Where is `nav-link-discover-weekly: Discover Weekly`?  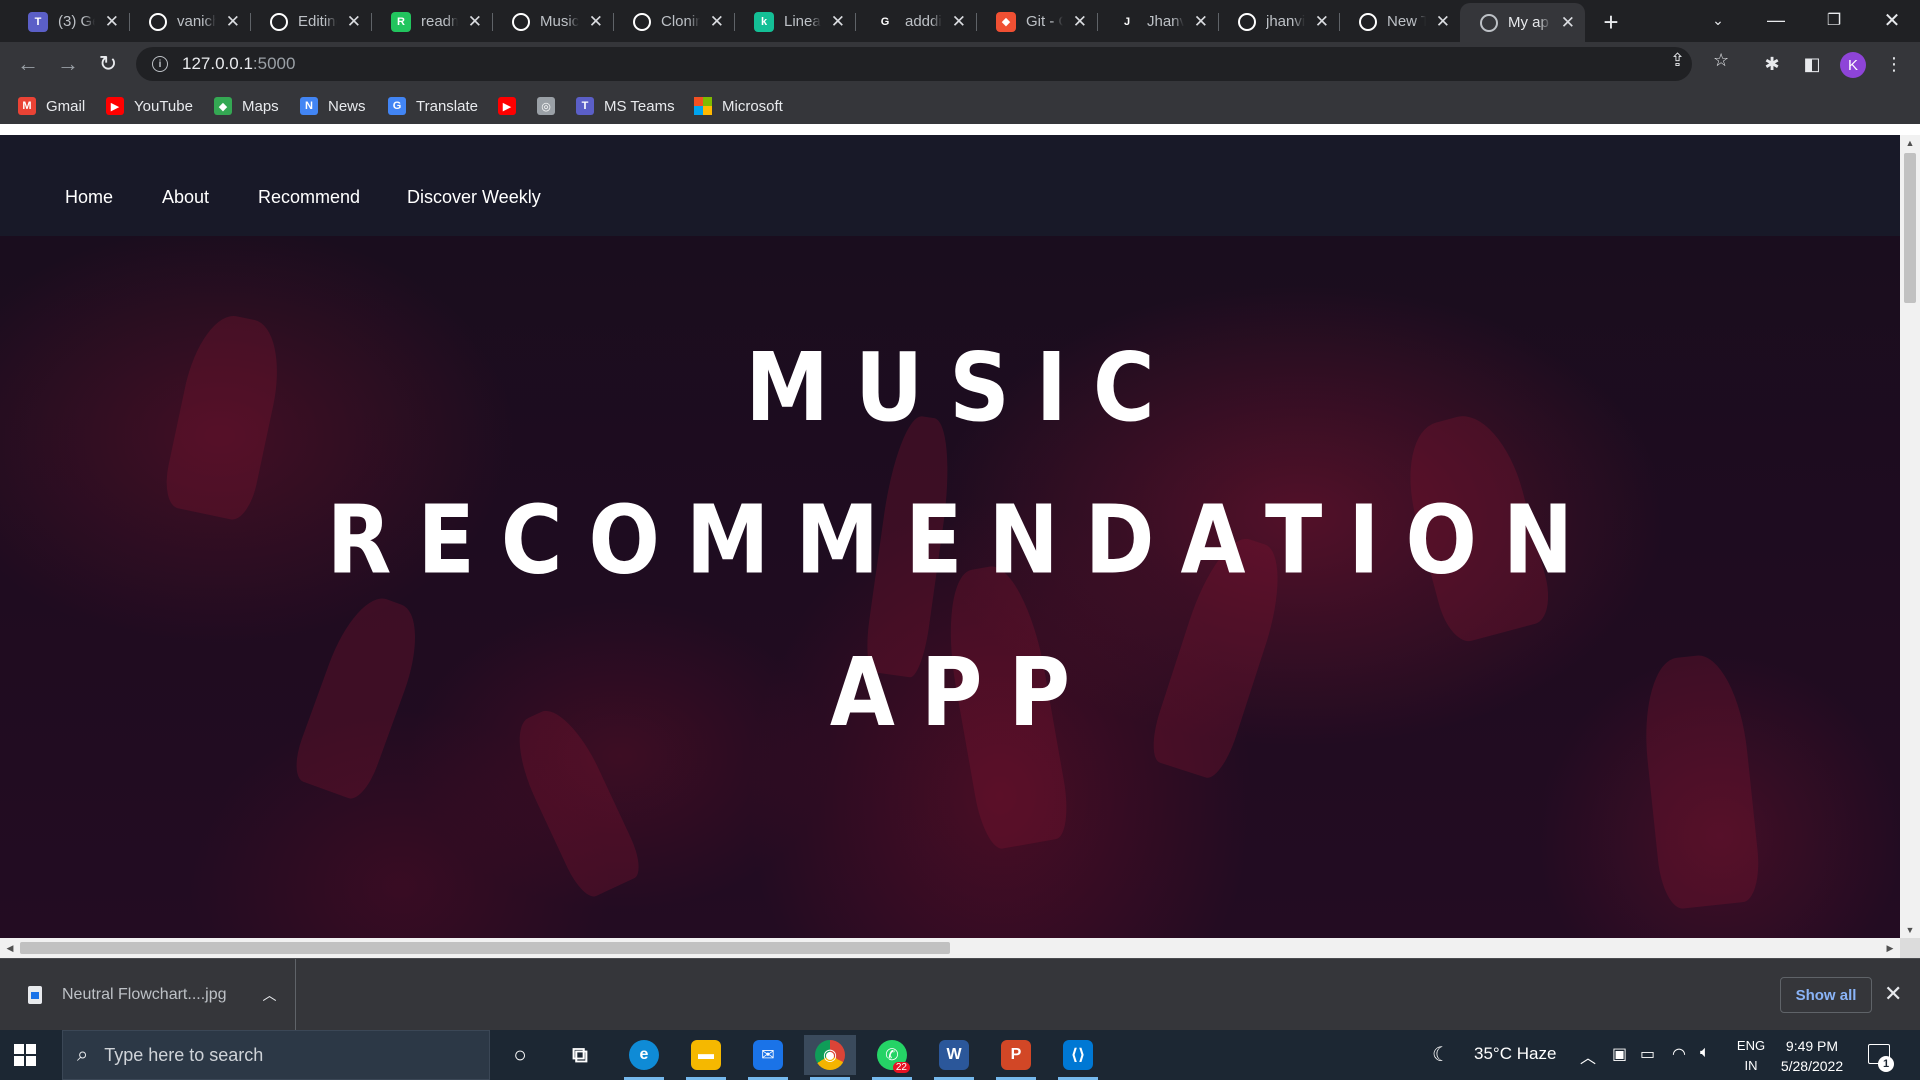
nav-link-discover-weekly: Discover Weekly is located at coordinates (474, 197).